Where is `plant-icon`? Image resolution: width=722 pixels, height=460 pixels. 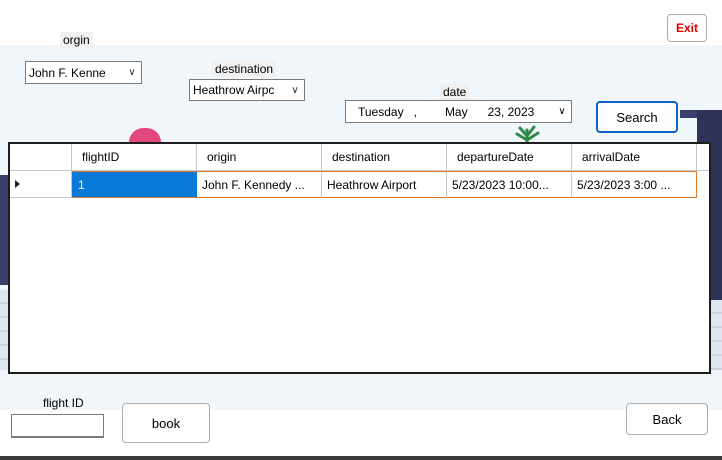
plant-icon is located at coordinates (527, 134).